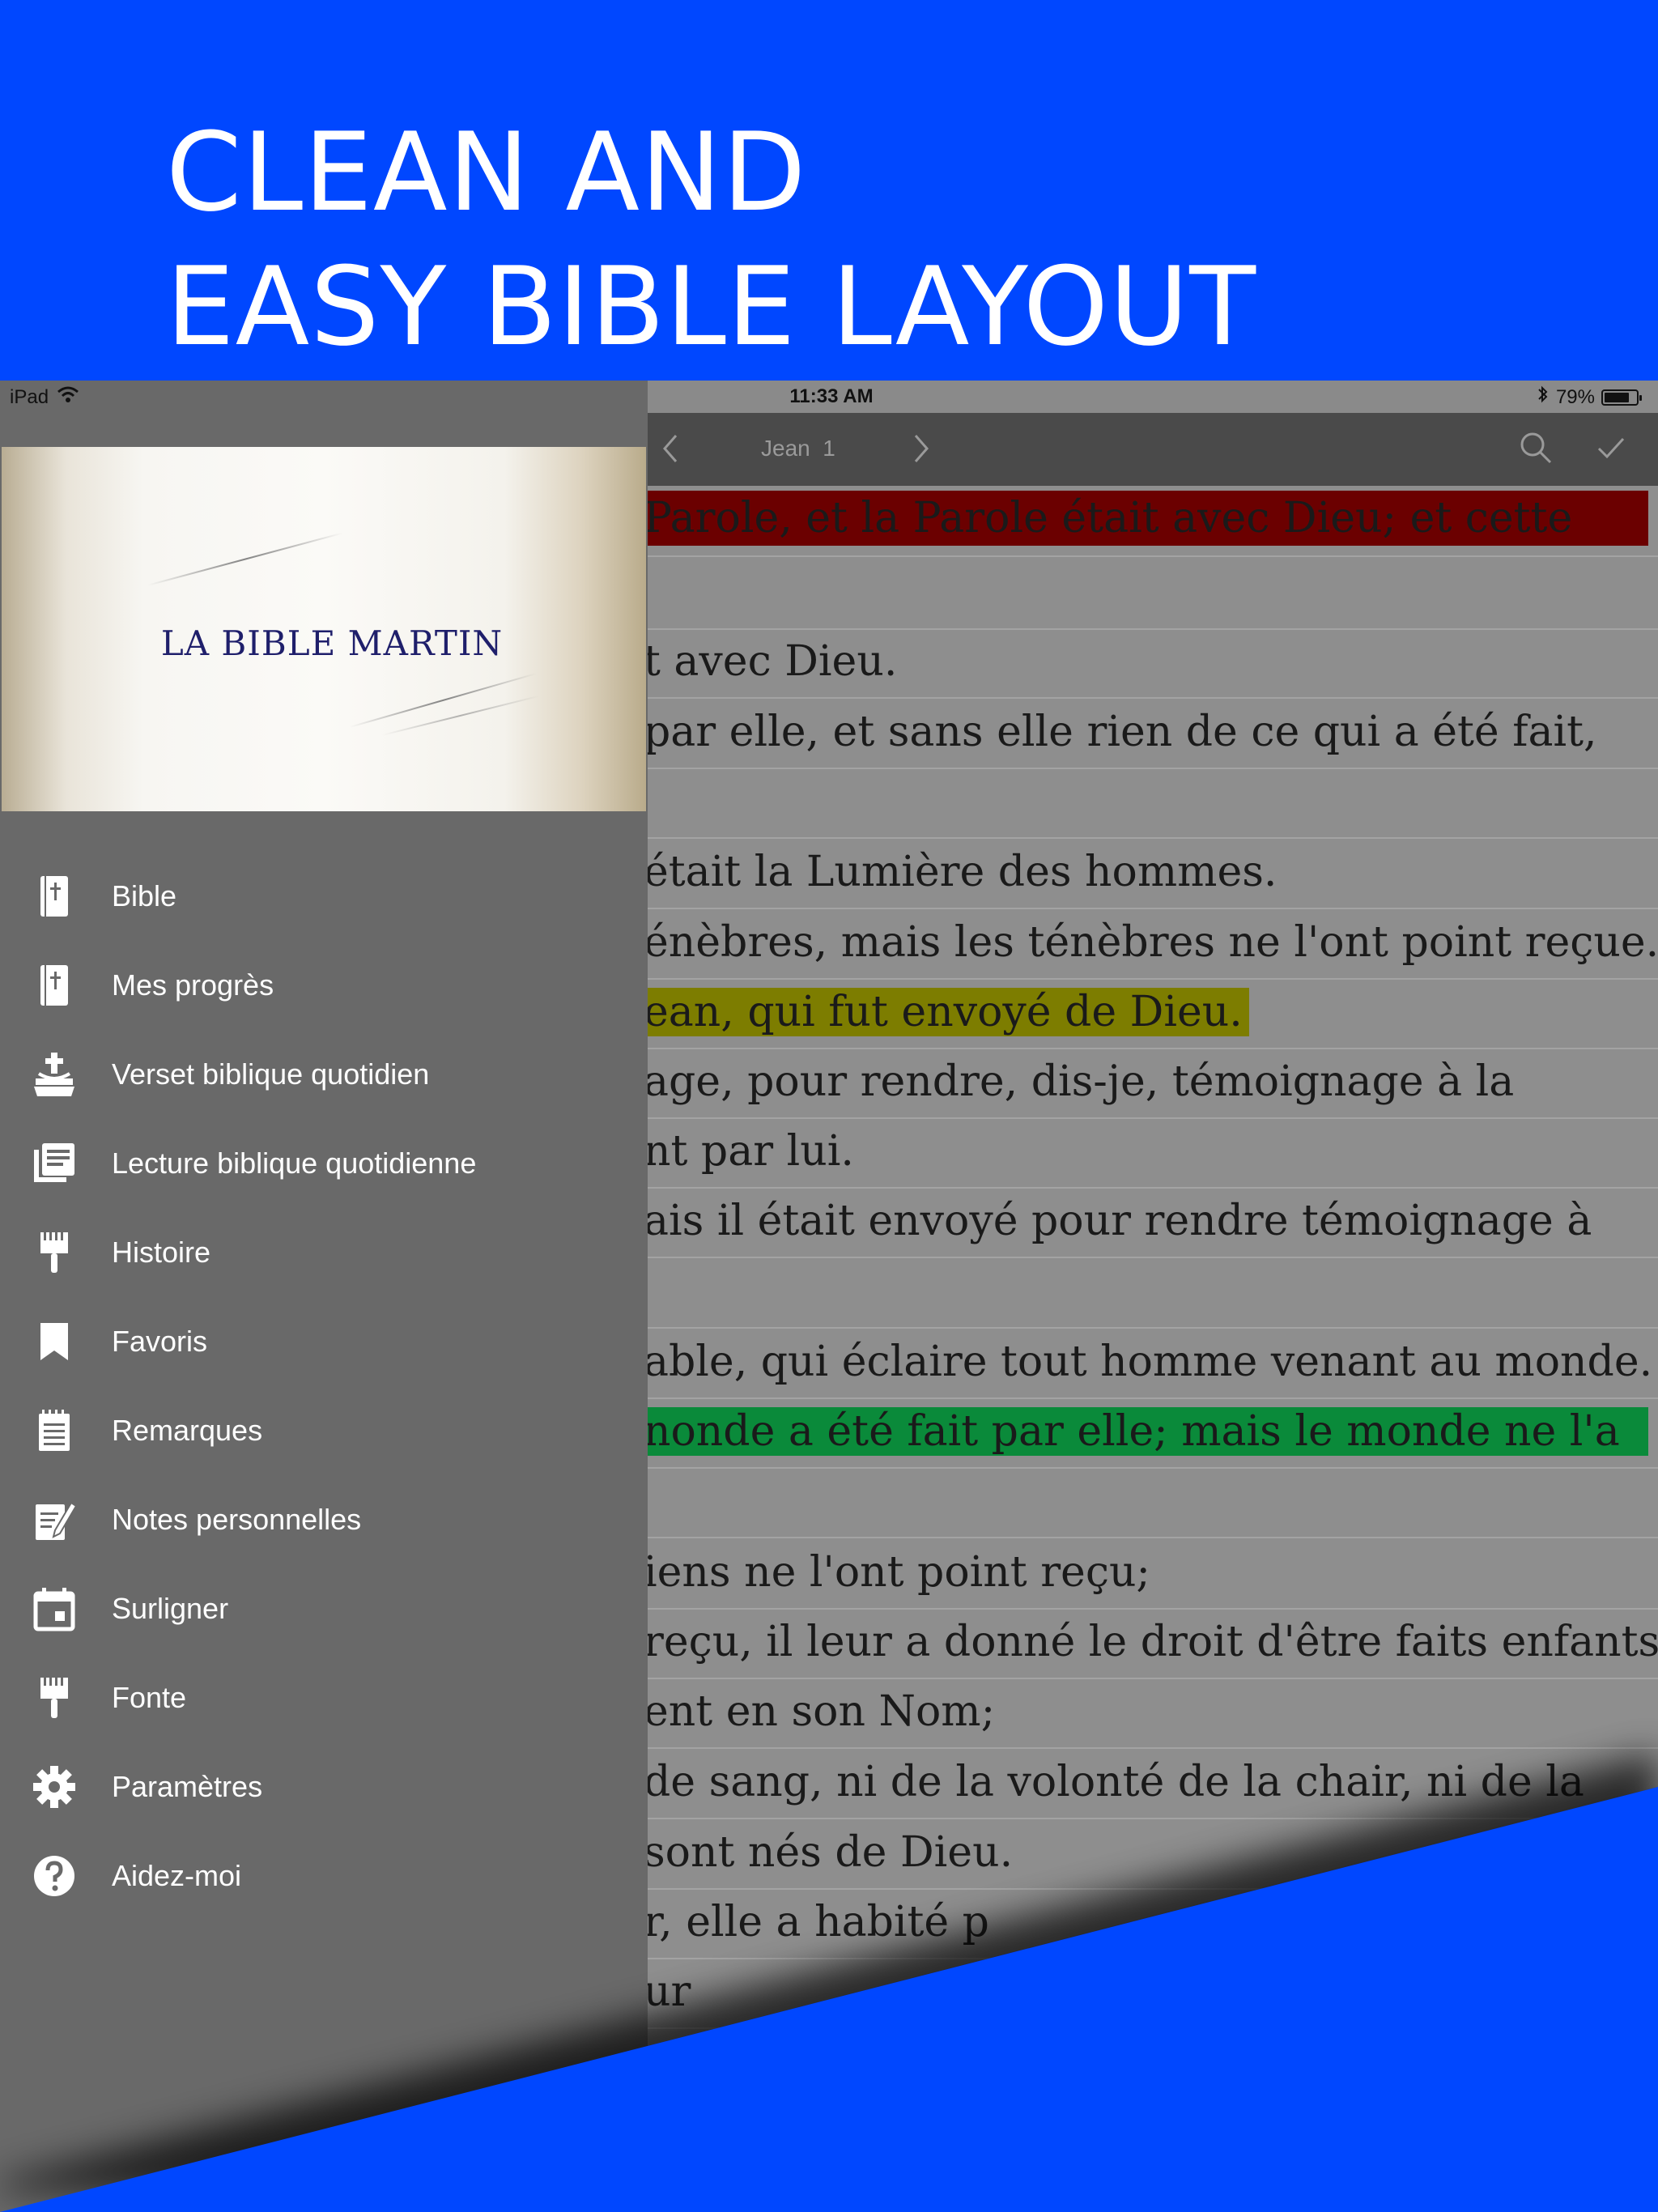 Image resolution: width=1658 pixels, height=2212 pixels. I want to click on next-chapter-icon, so click(921, 451).